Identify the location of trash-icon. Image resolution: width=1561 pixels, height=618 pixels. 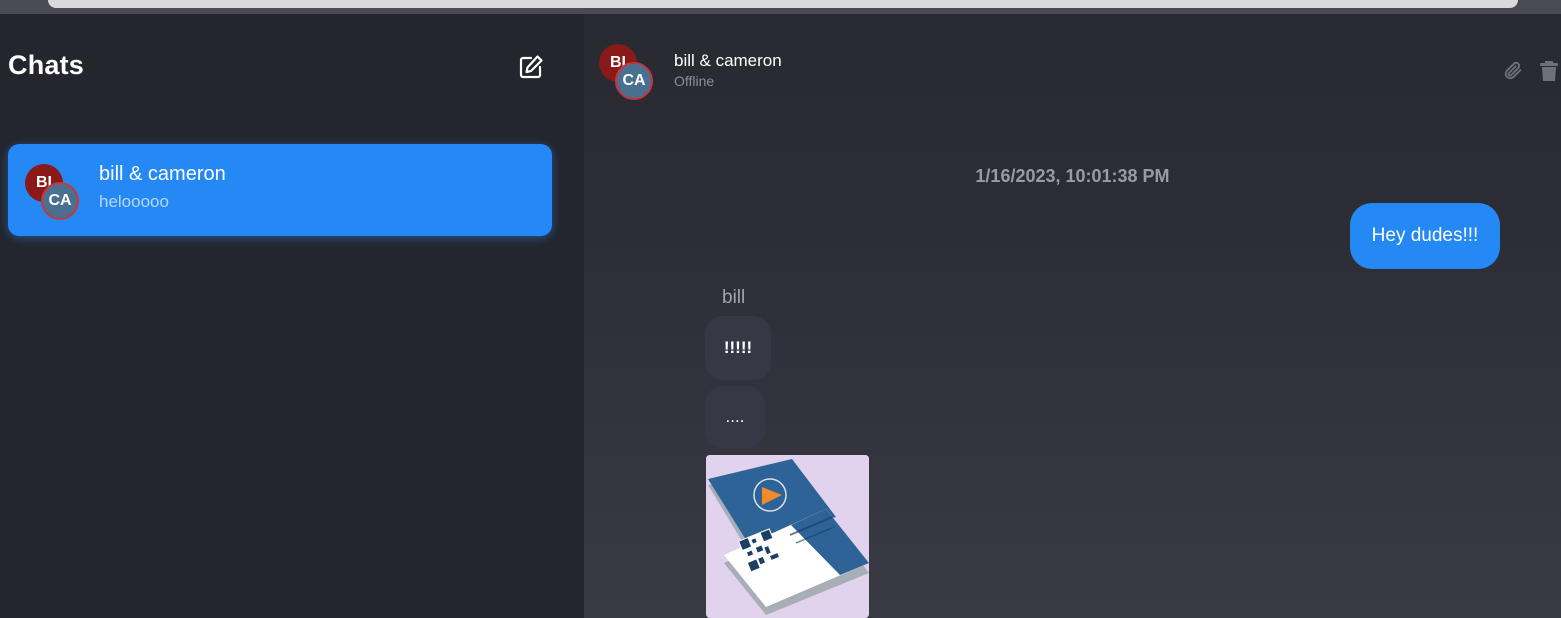
(1549, 71).